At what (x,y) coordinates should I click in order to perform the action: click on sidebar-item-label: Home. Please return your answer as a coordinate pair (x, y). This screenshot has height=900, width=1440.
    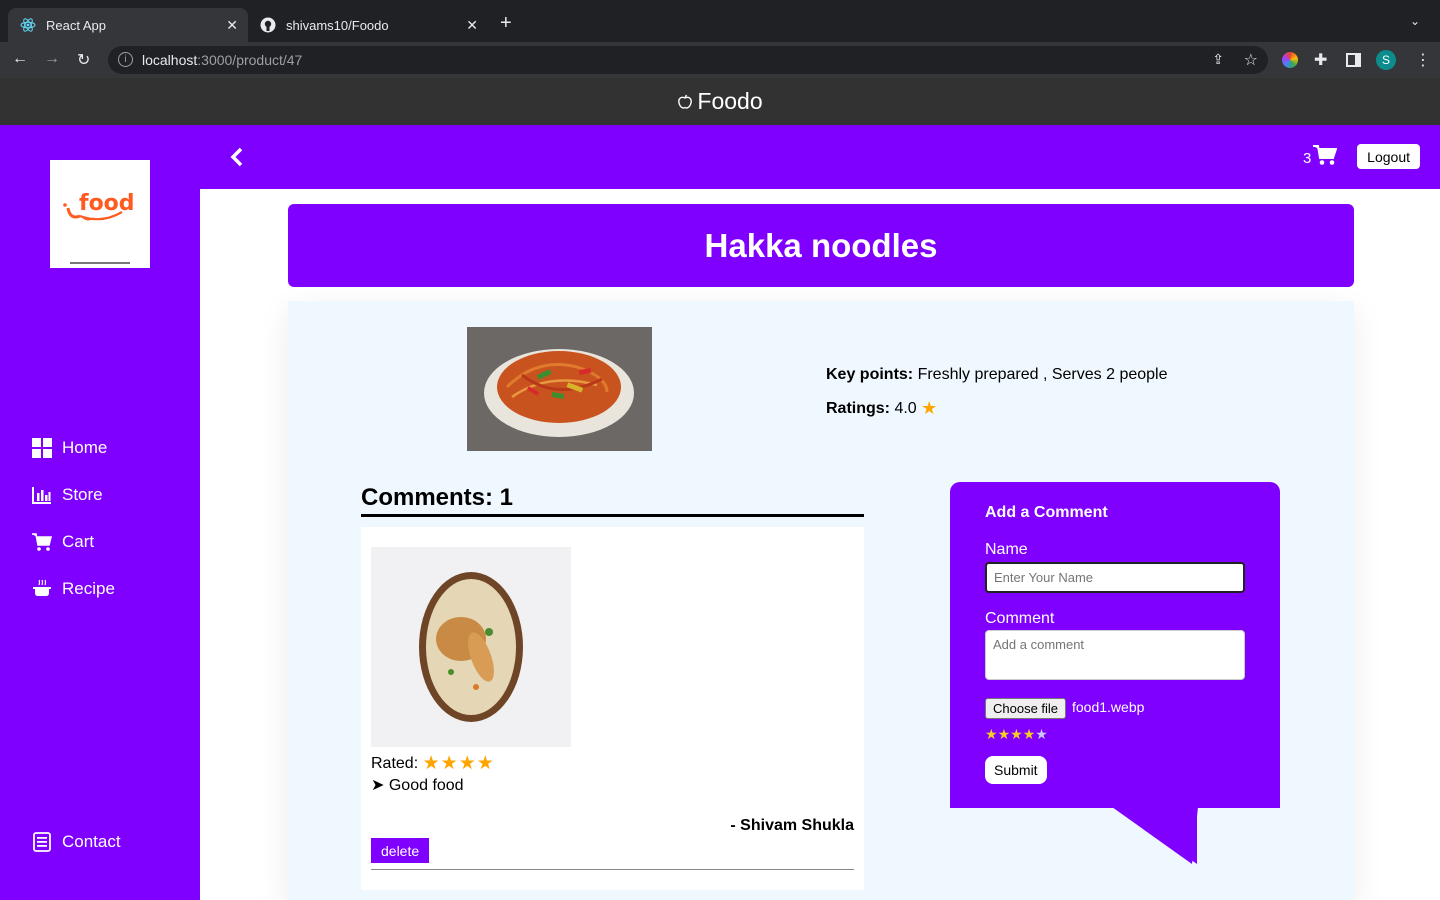
    Looking at the image, I should click on (85, 447).